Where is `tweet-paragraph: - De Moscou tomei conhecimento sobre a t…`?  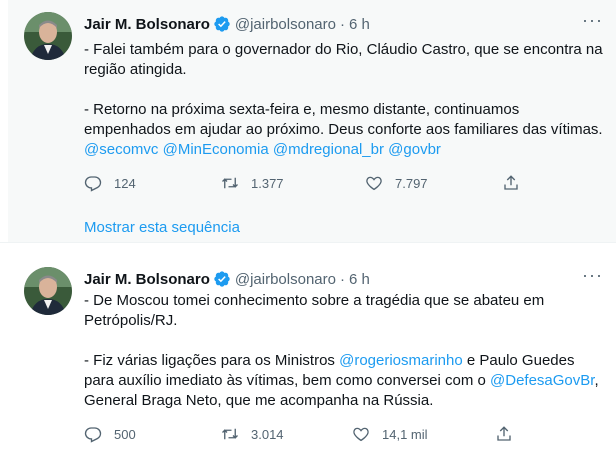 tweet-paragraph: - De Moscou tomei conhecimento sobre a t… is located at coordinates (314, 310).